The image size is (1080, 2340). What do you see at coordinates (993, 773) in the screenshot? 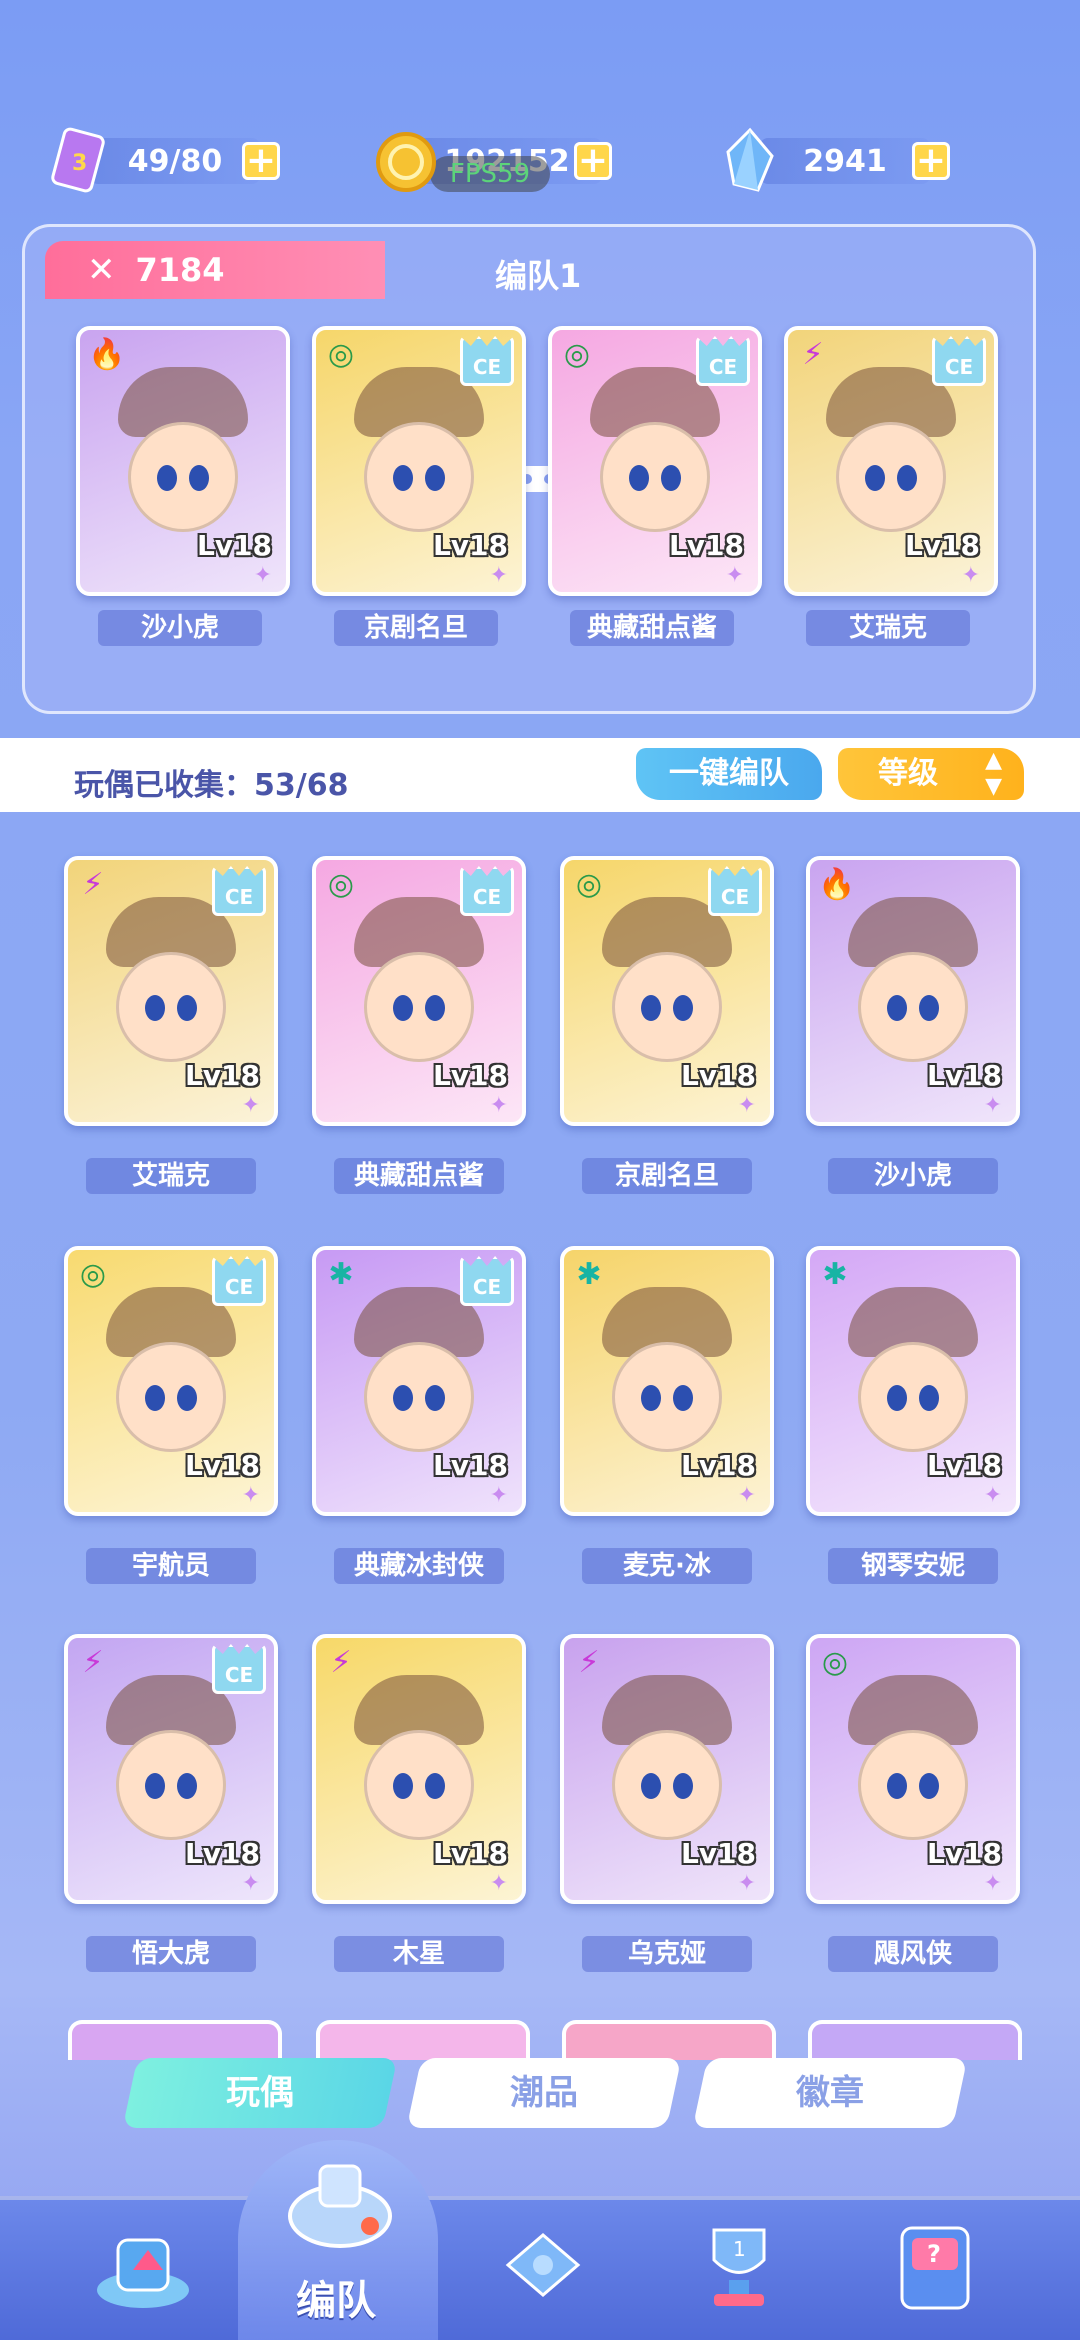
I see `sort-arrows-icon: ▲ ▼` at bounding box center [993, 773].